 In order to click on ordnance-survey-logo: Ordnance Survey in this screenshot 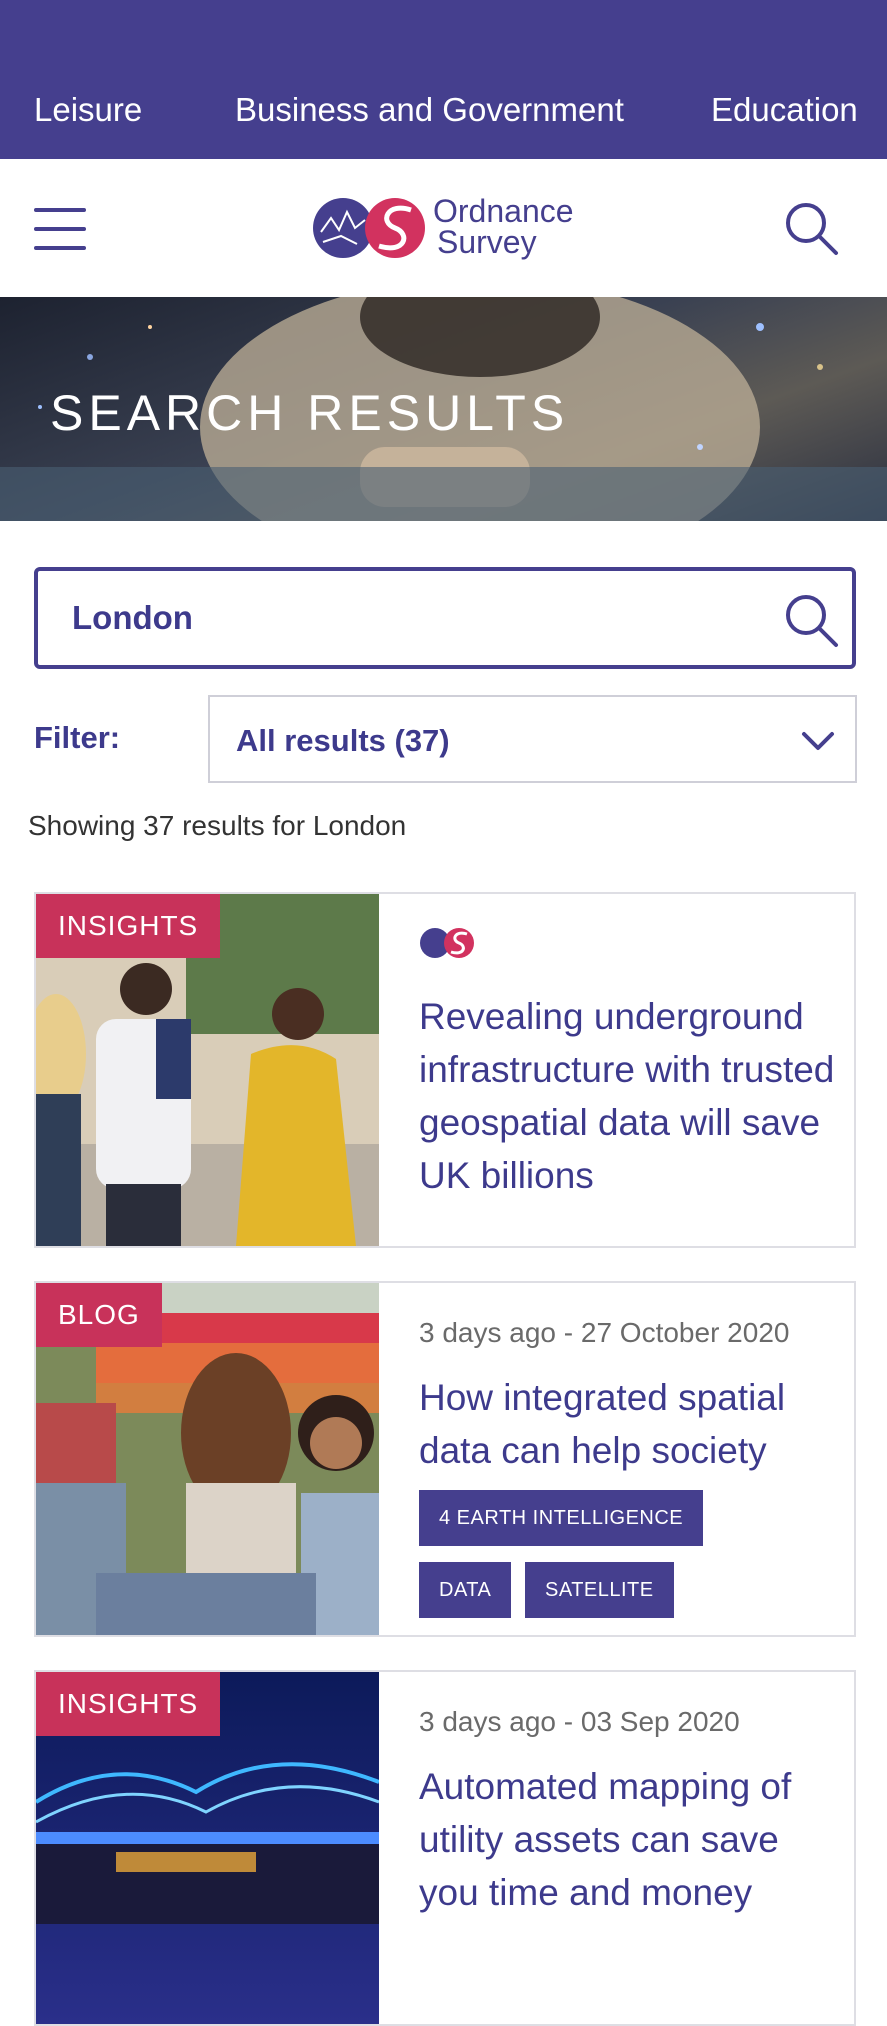, I will do `click(448, 228)`.